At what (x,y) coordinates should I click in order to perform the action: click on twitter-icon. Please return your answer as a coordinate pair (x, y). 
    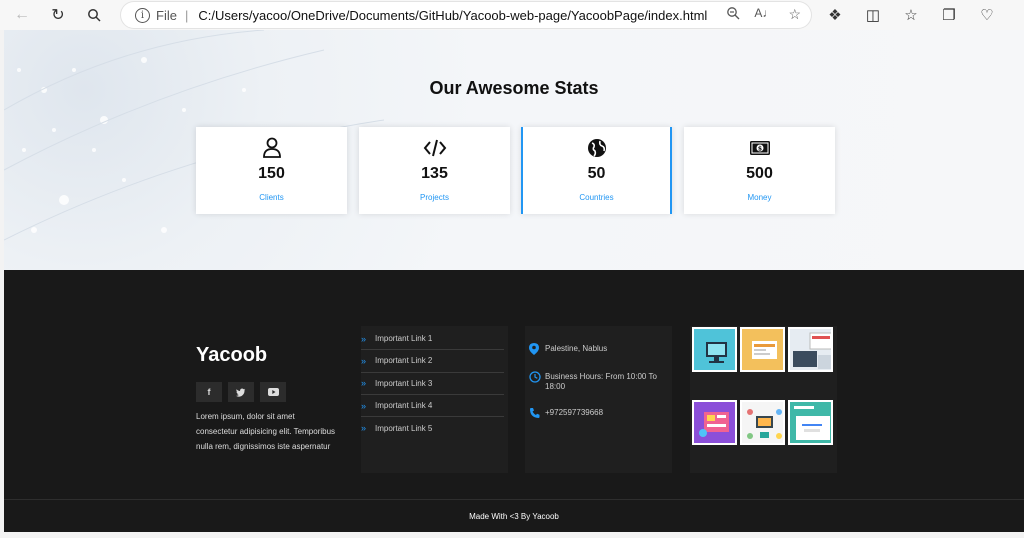
    Looking at the image, I should click on (241, 392).